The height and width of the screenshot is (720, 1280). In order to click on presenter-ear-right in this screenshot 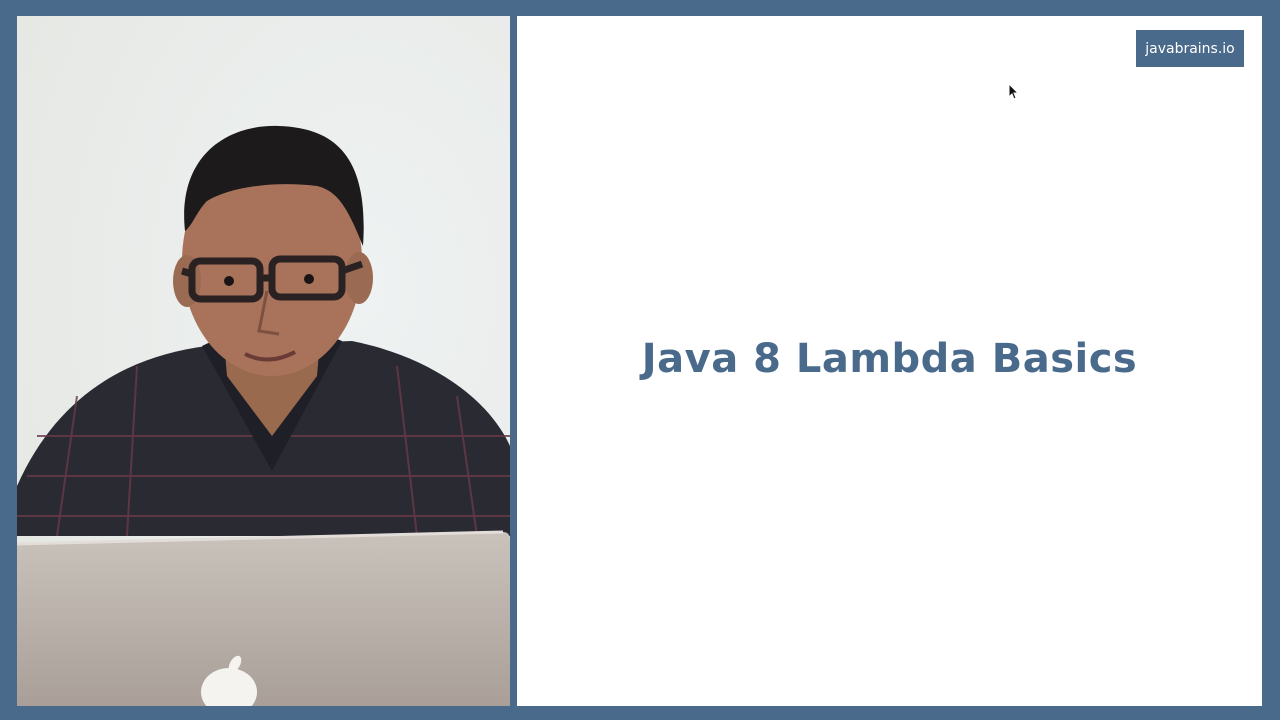, I will do `click(359, 278)`.